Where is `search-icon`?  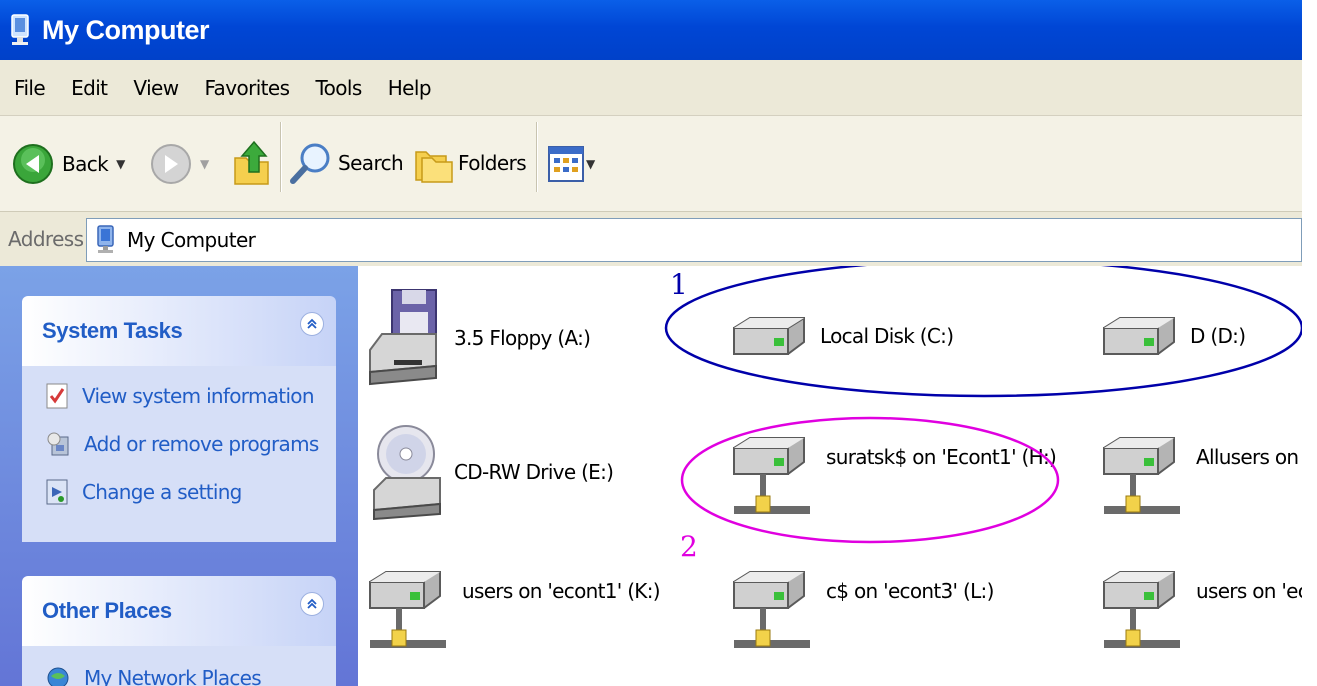
search-icon is located at coordinates (310, 163).